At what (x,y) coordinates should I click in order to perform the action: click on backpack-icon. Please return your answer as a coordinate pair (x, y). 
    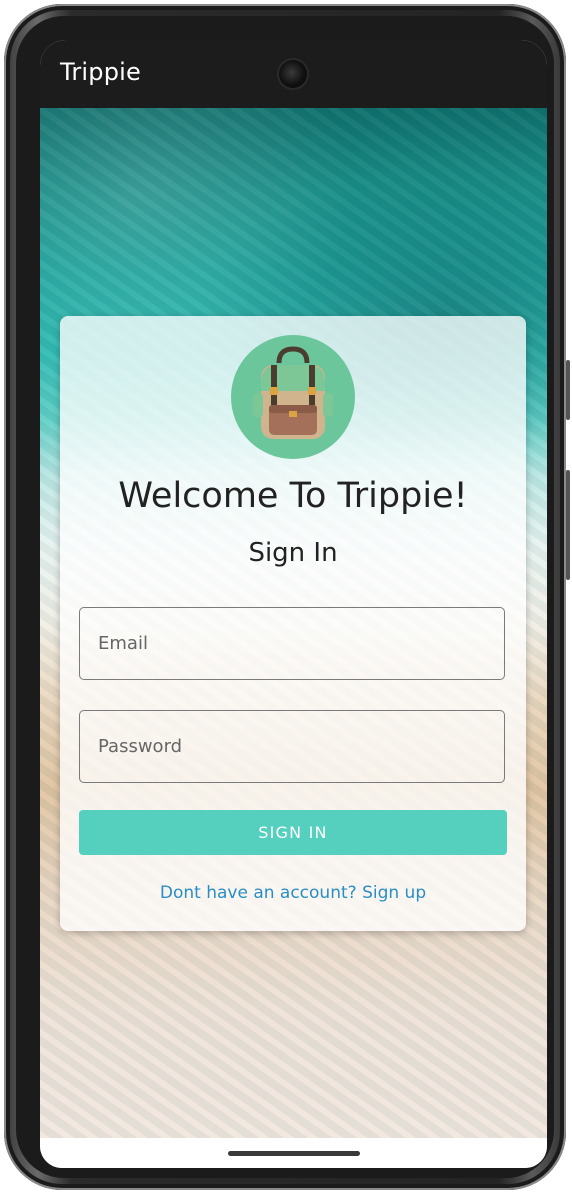
    Looking at the image, I should click on (293, 397).